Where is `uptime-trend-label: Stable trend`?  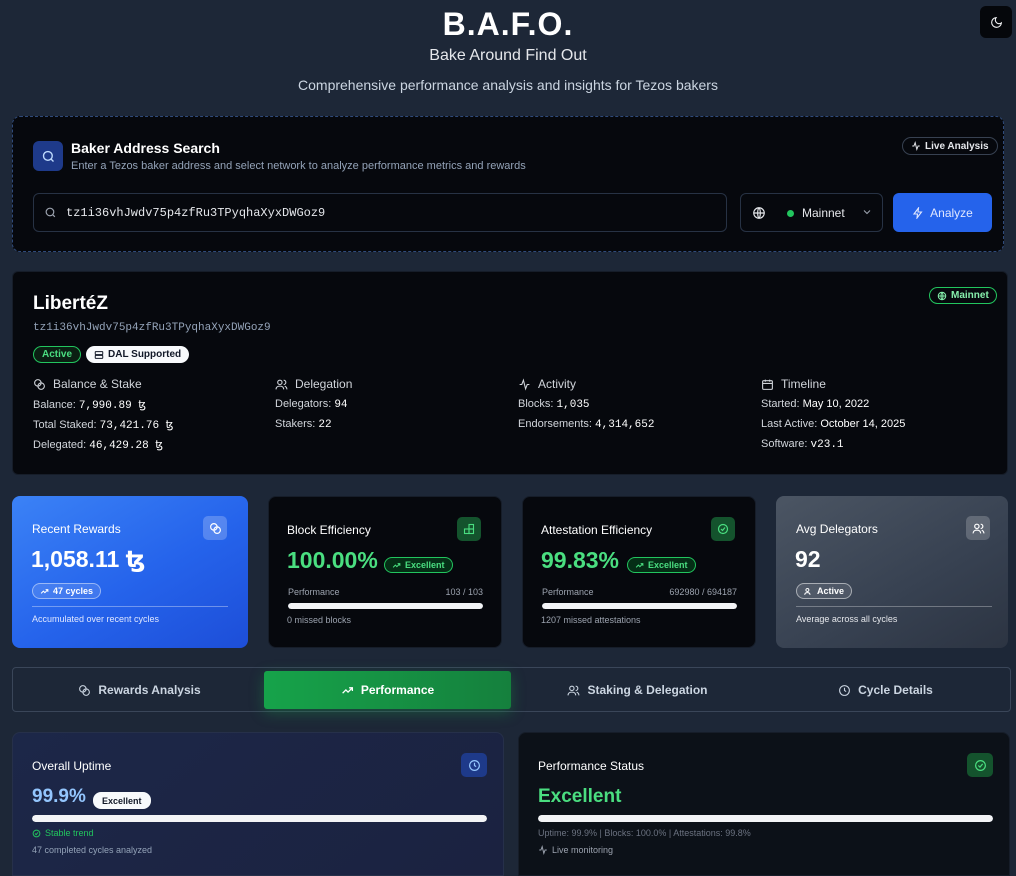
uptime-trend-label: Stable trend is located at coordinates (69, 833).